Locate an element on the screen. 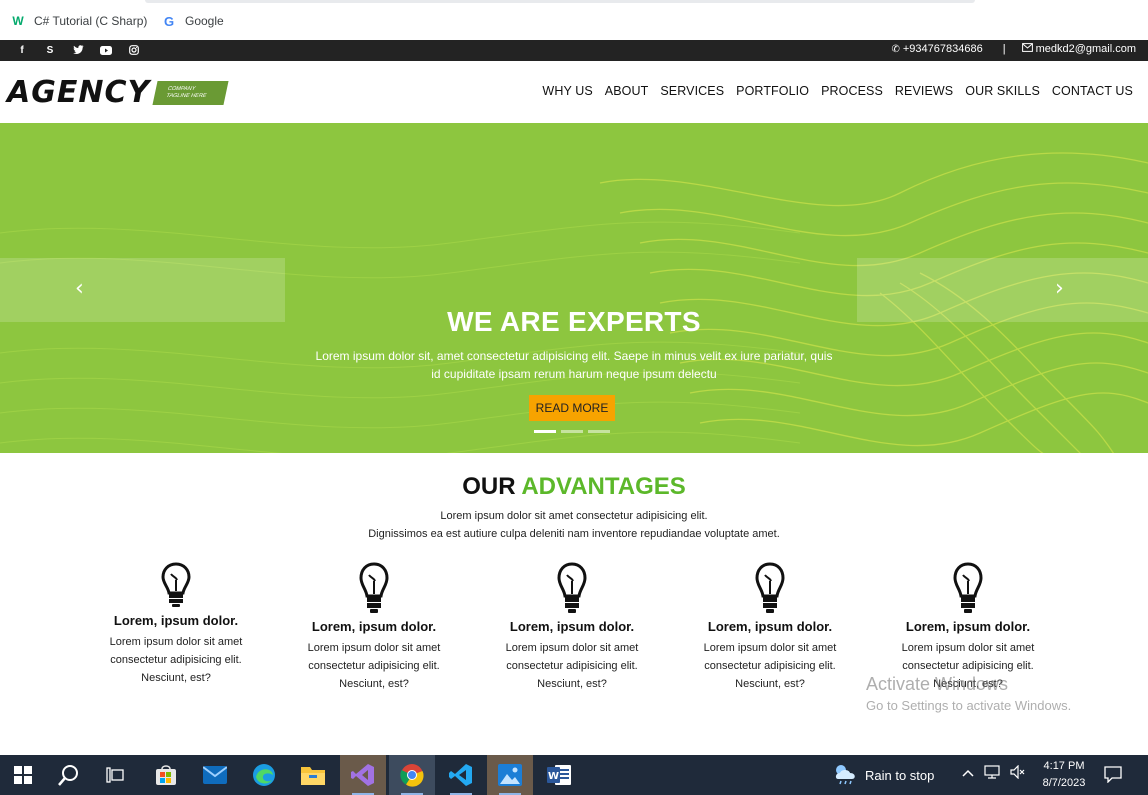  email-address: medkd2@gmail.com is located at coordinates (1086, 49).